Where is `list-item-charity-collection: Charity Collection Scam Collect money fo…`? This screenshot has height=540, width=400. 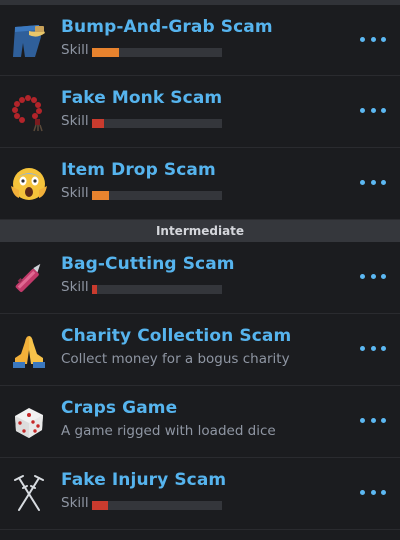 list-item-charity-collection: Charity Collection Scam Collect money fo… is located at coordinates (200, 350).